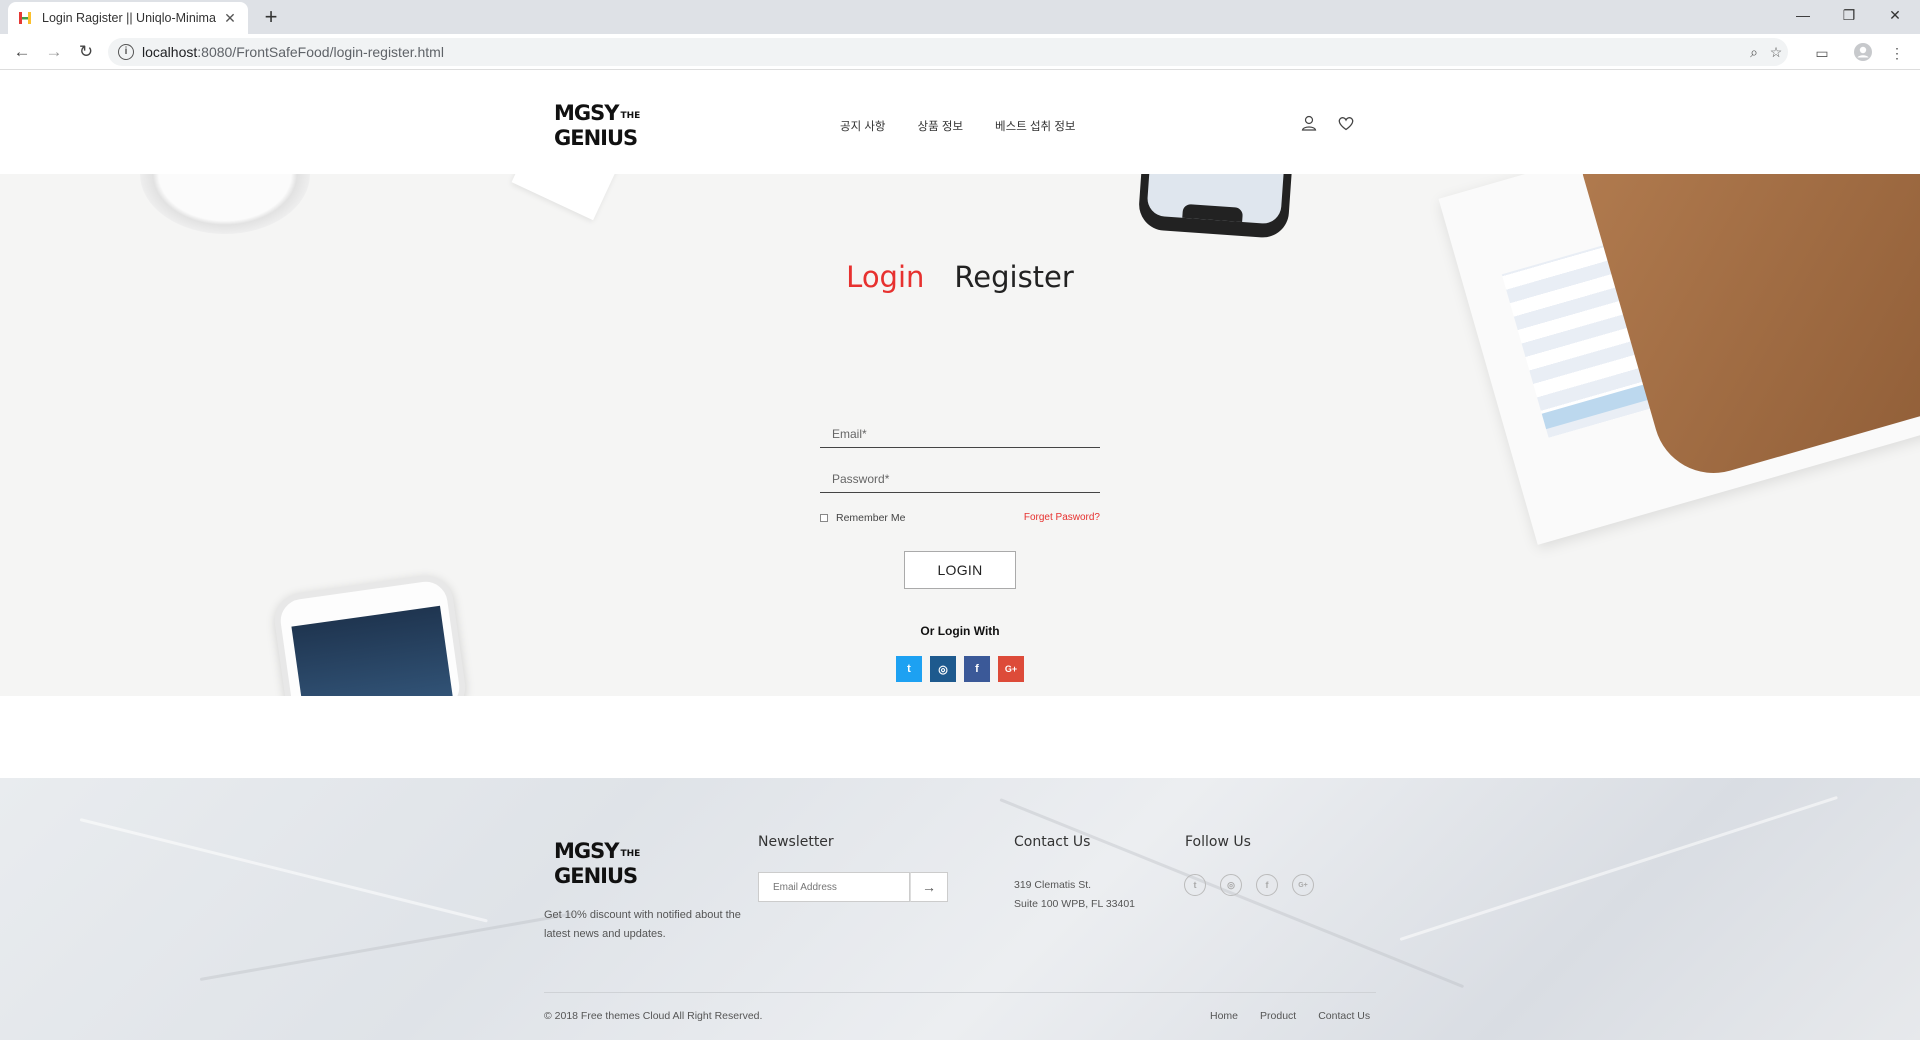  What do you see at coordinates (1035, 126) in the screenshot?
I see `nav-item-best-intake: 베스트 섭취 정보` at bounding box center [1035, 126].